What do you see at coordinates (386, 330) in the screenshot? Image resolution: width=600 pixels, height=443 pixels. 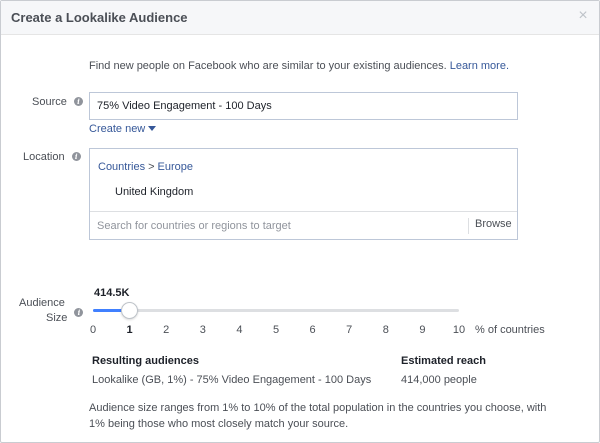 I see `slider-tick-8: 8` at bounding box center [386, 330].